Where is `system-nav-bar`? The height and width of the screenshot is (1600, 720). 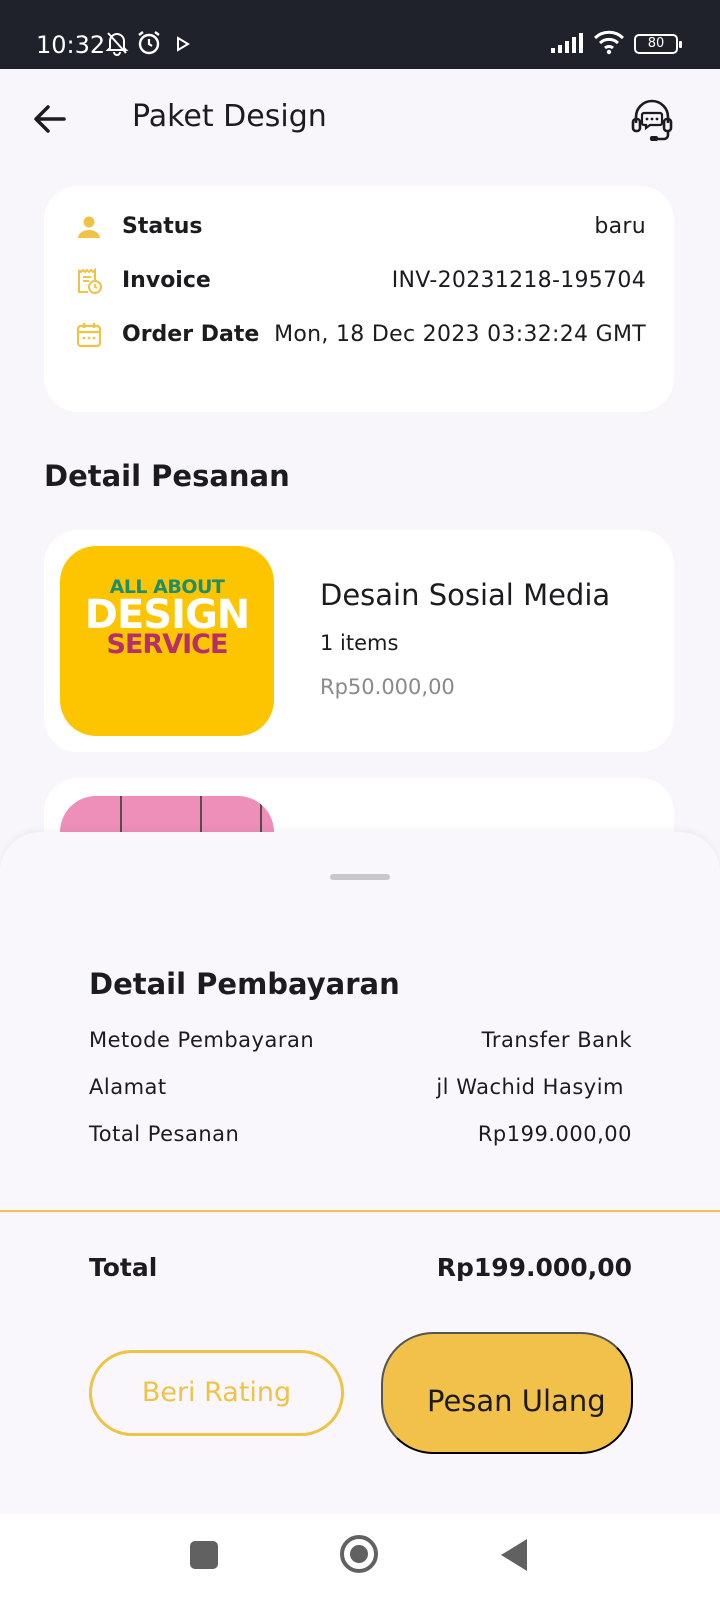 system-nav-bar is located at coordinates (360, 1557).